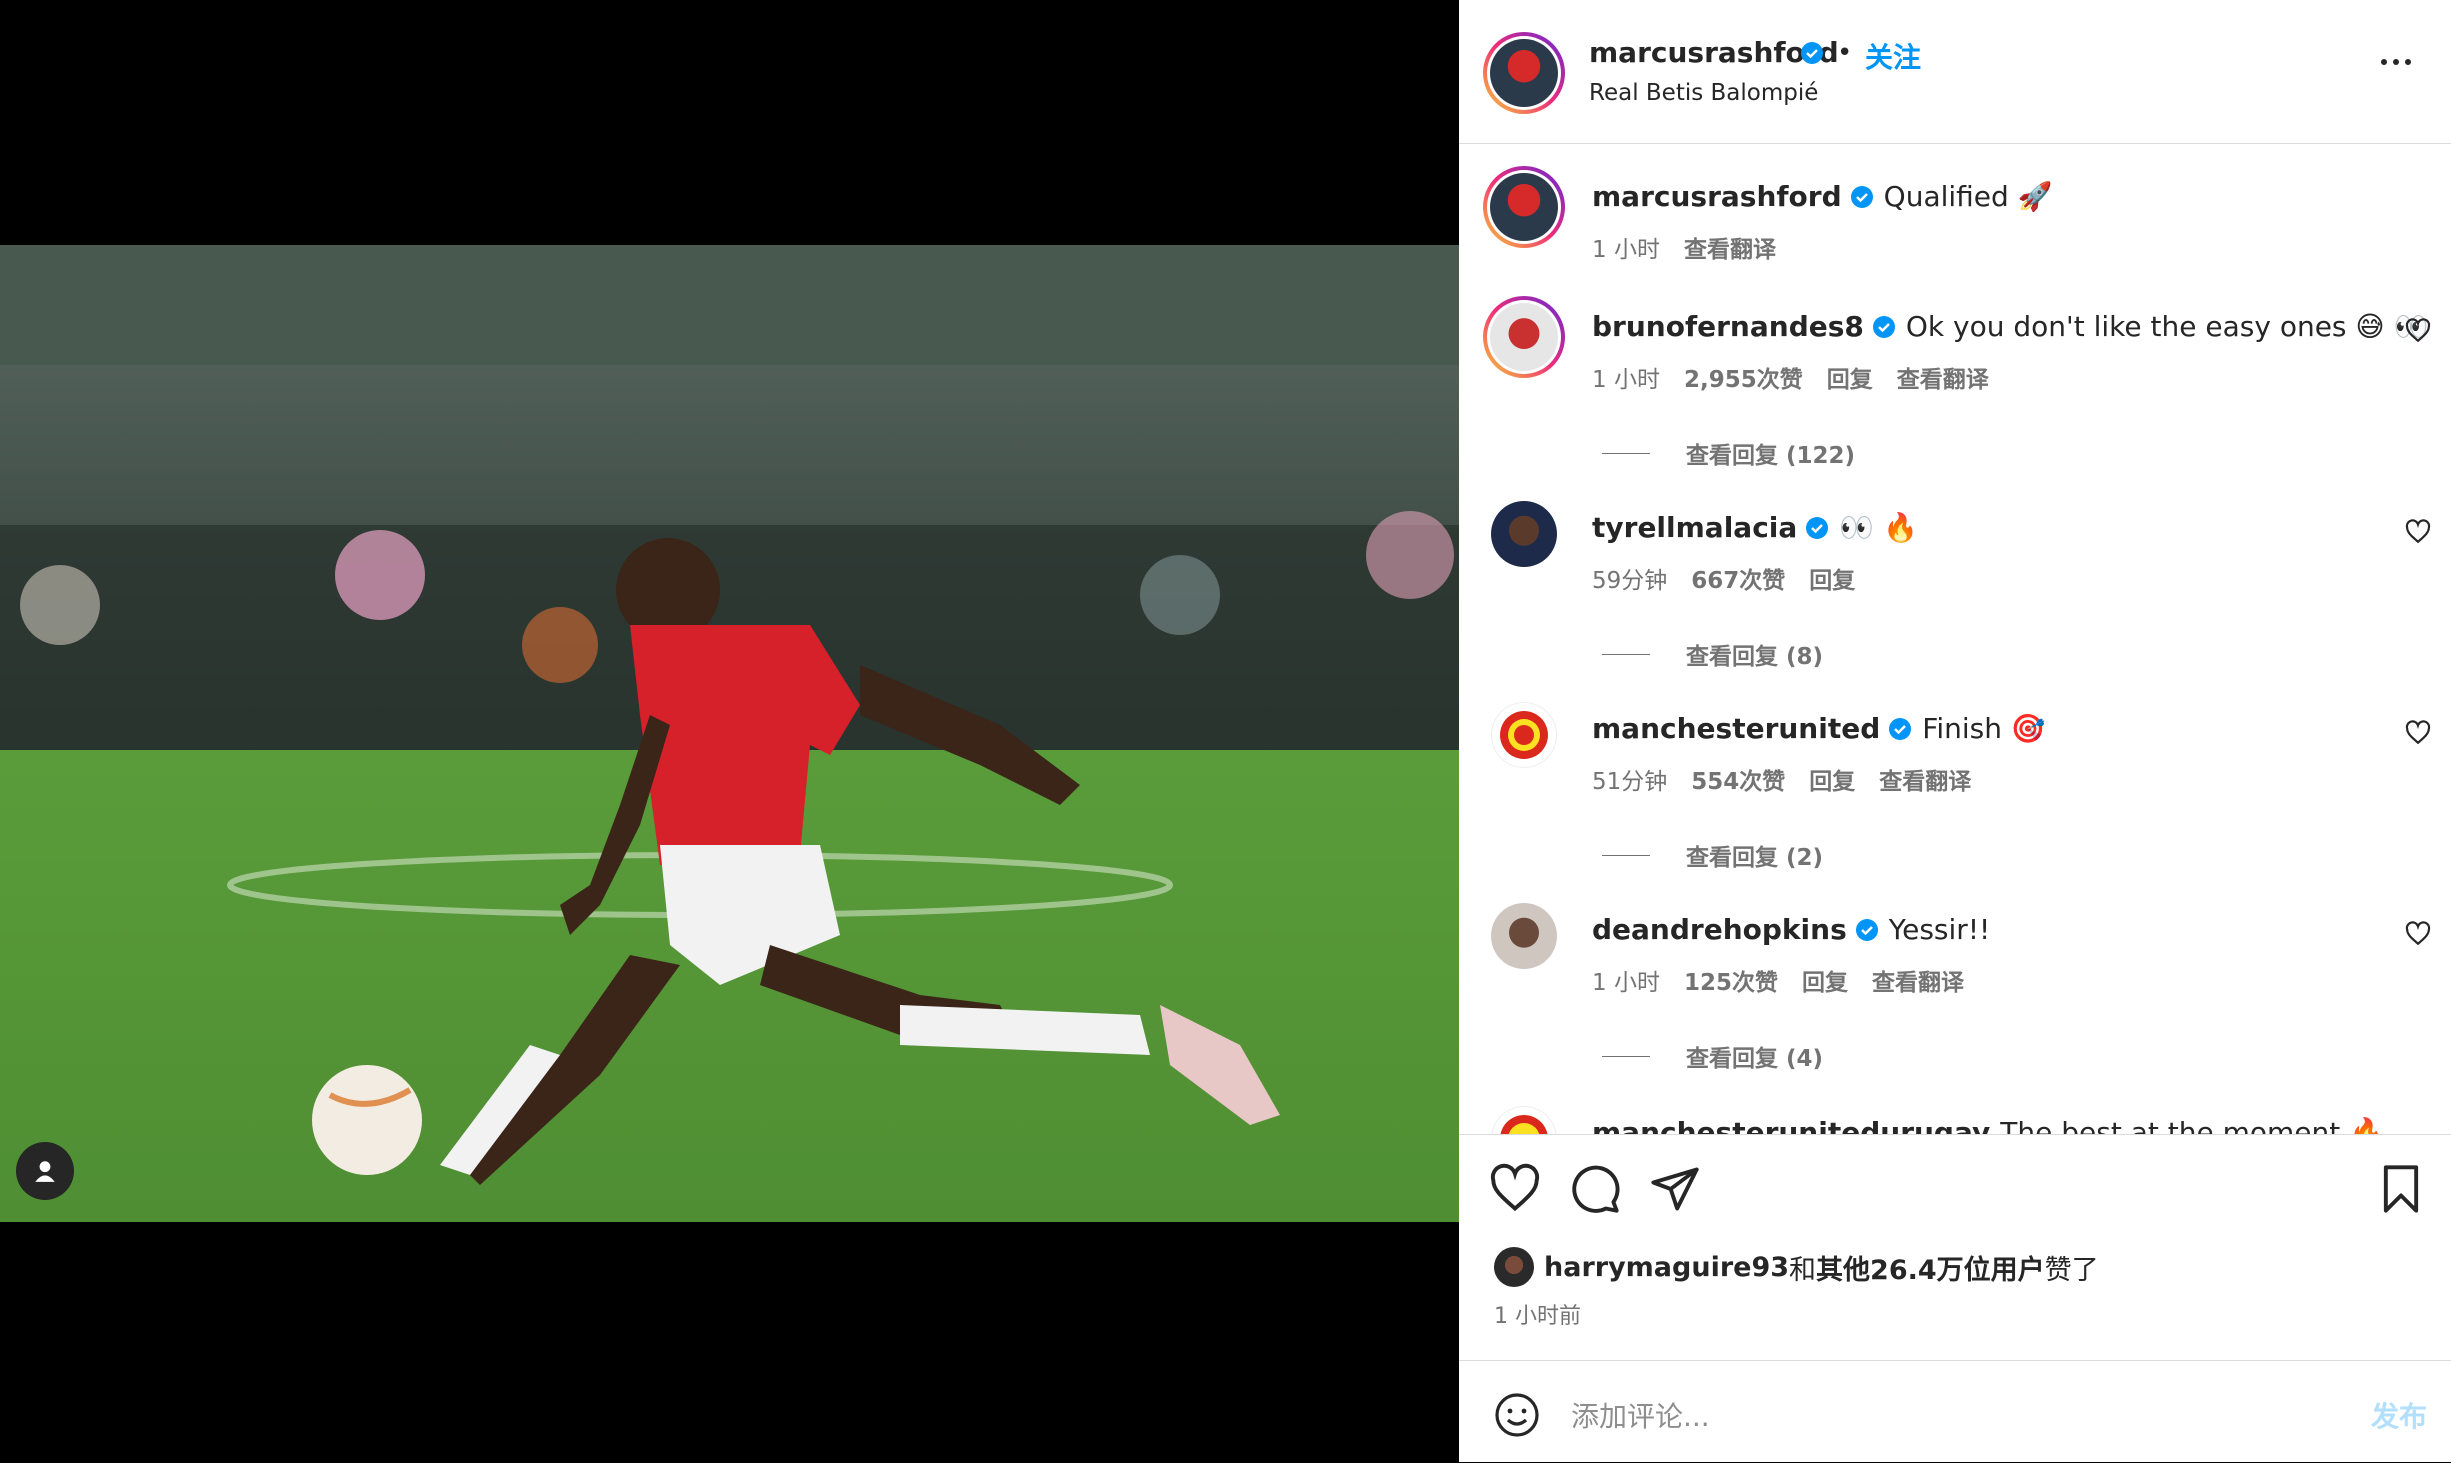 Image resolution: width=2451 pixels, height=1463 pixels. What do you see at coordinates (1955, 72) in the screenshot?
I see `post-header: marcusrashford • 关注 Real Betis Balompié` at bounding box center [1955, 72].